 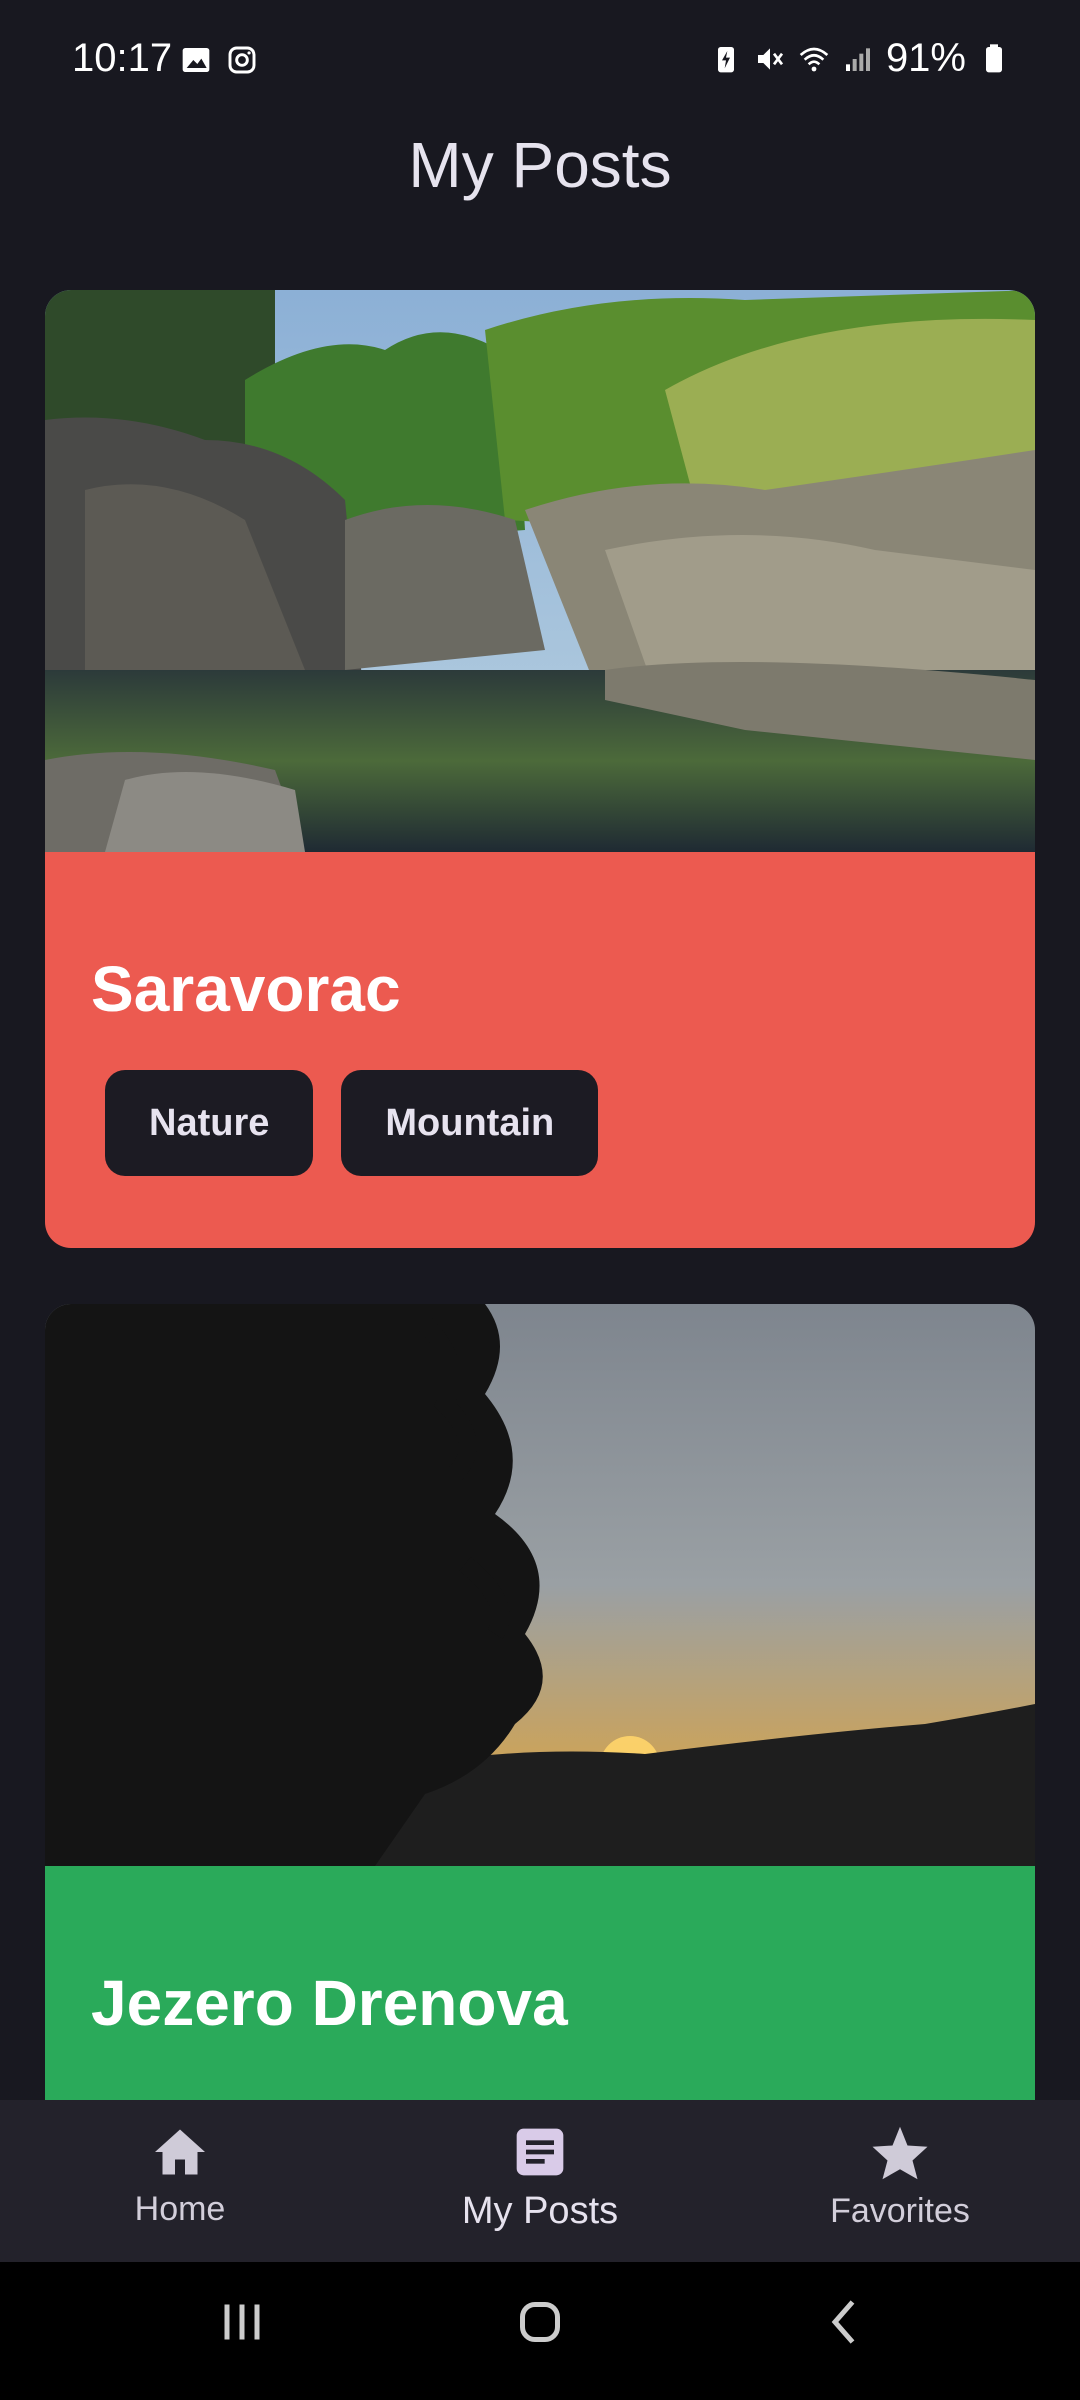 I want to click on battery-percent: 91%, so click(x=925, y=58).